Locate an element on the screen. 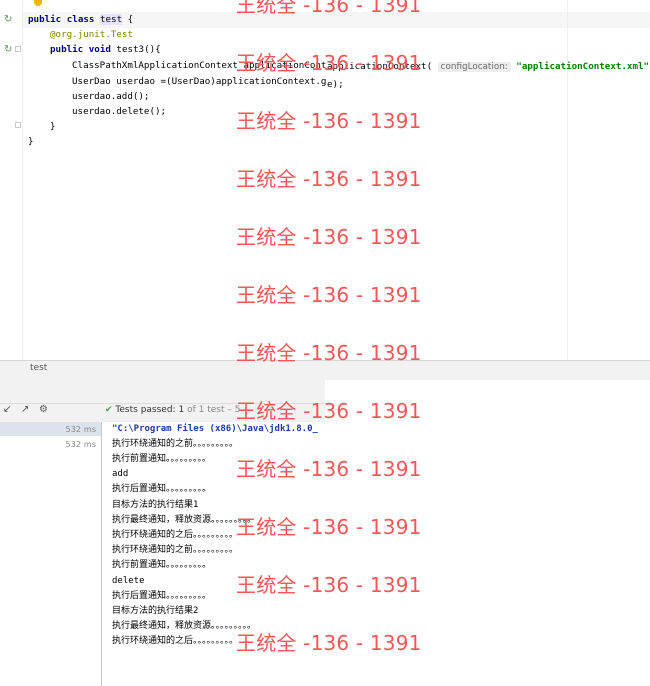 The height and width of the screenshot is (686, 650). editor-gutter: ↻ ↻ is located at coordinates (11, 181).